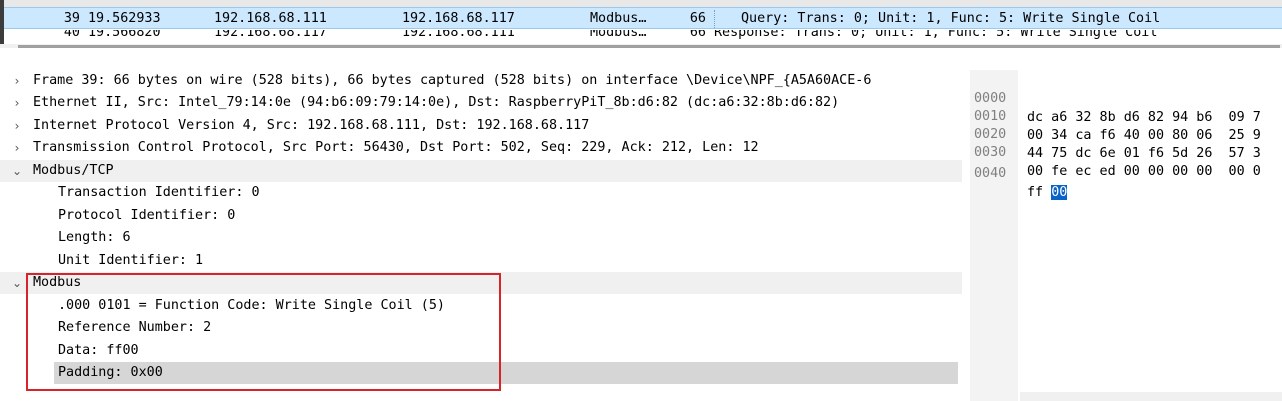  Describe the element at coordinates (57, 282) in the screenshot. I see `tree-row-label: Modbus` at that location.